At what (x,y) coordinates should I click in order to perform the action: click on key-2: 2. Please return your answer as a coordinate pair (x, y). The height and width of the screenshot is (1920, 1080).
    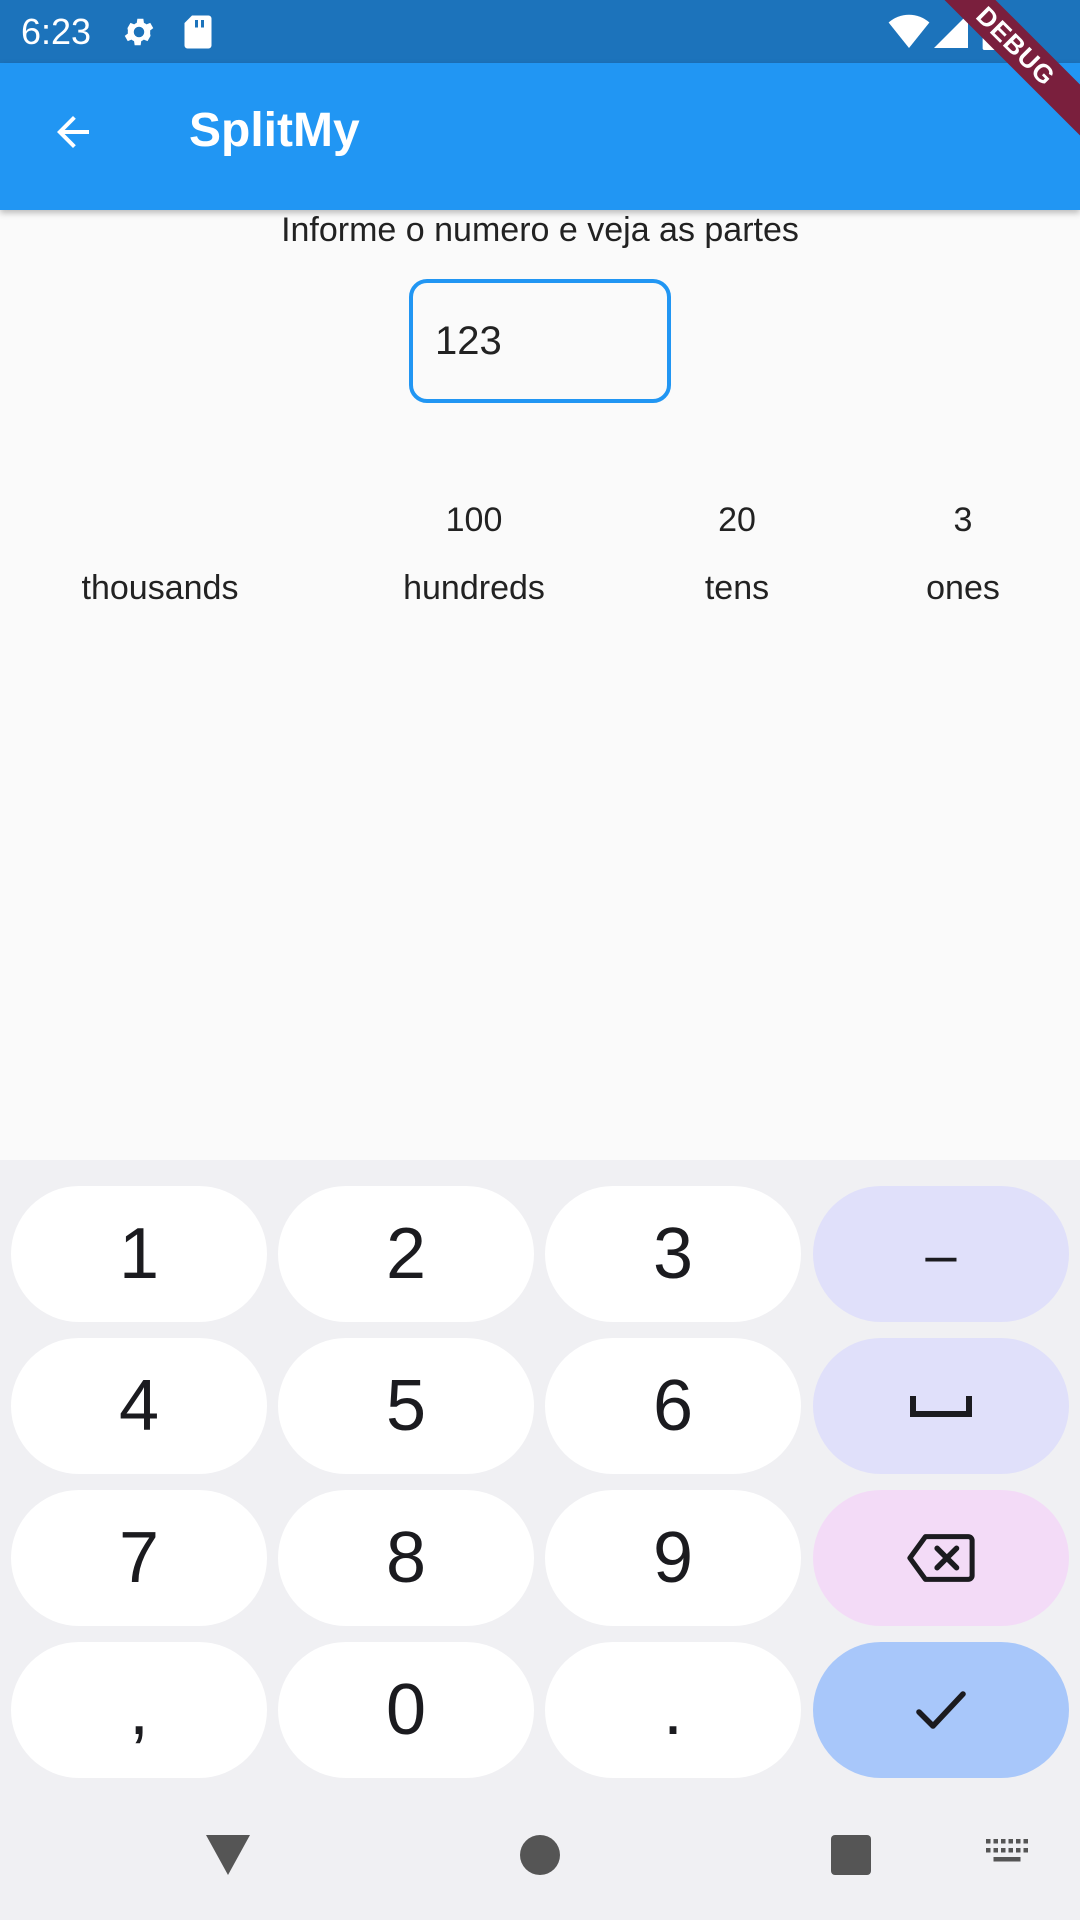
    Looking at the image, I should click on (406, 1254).